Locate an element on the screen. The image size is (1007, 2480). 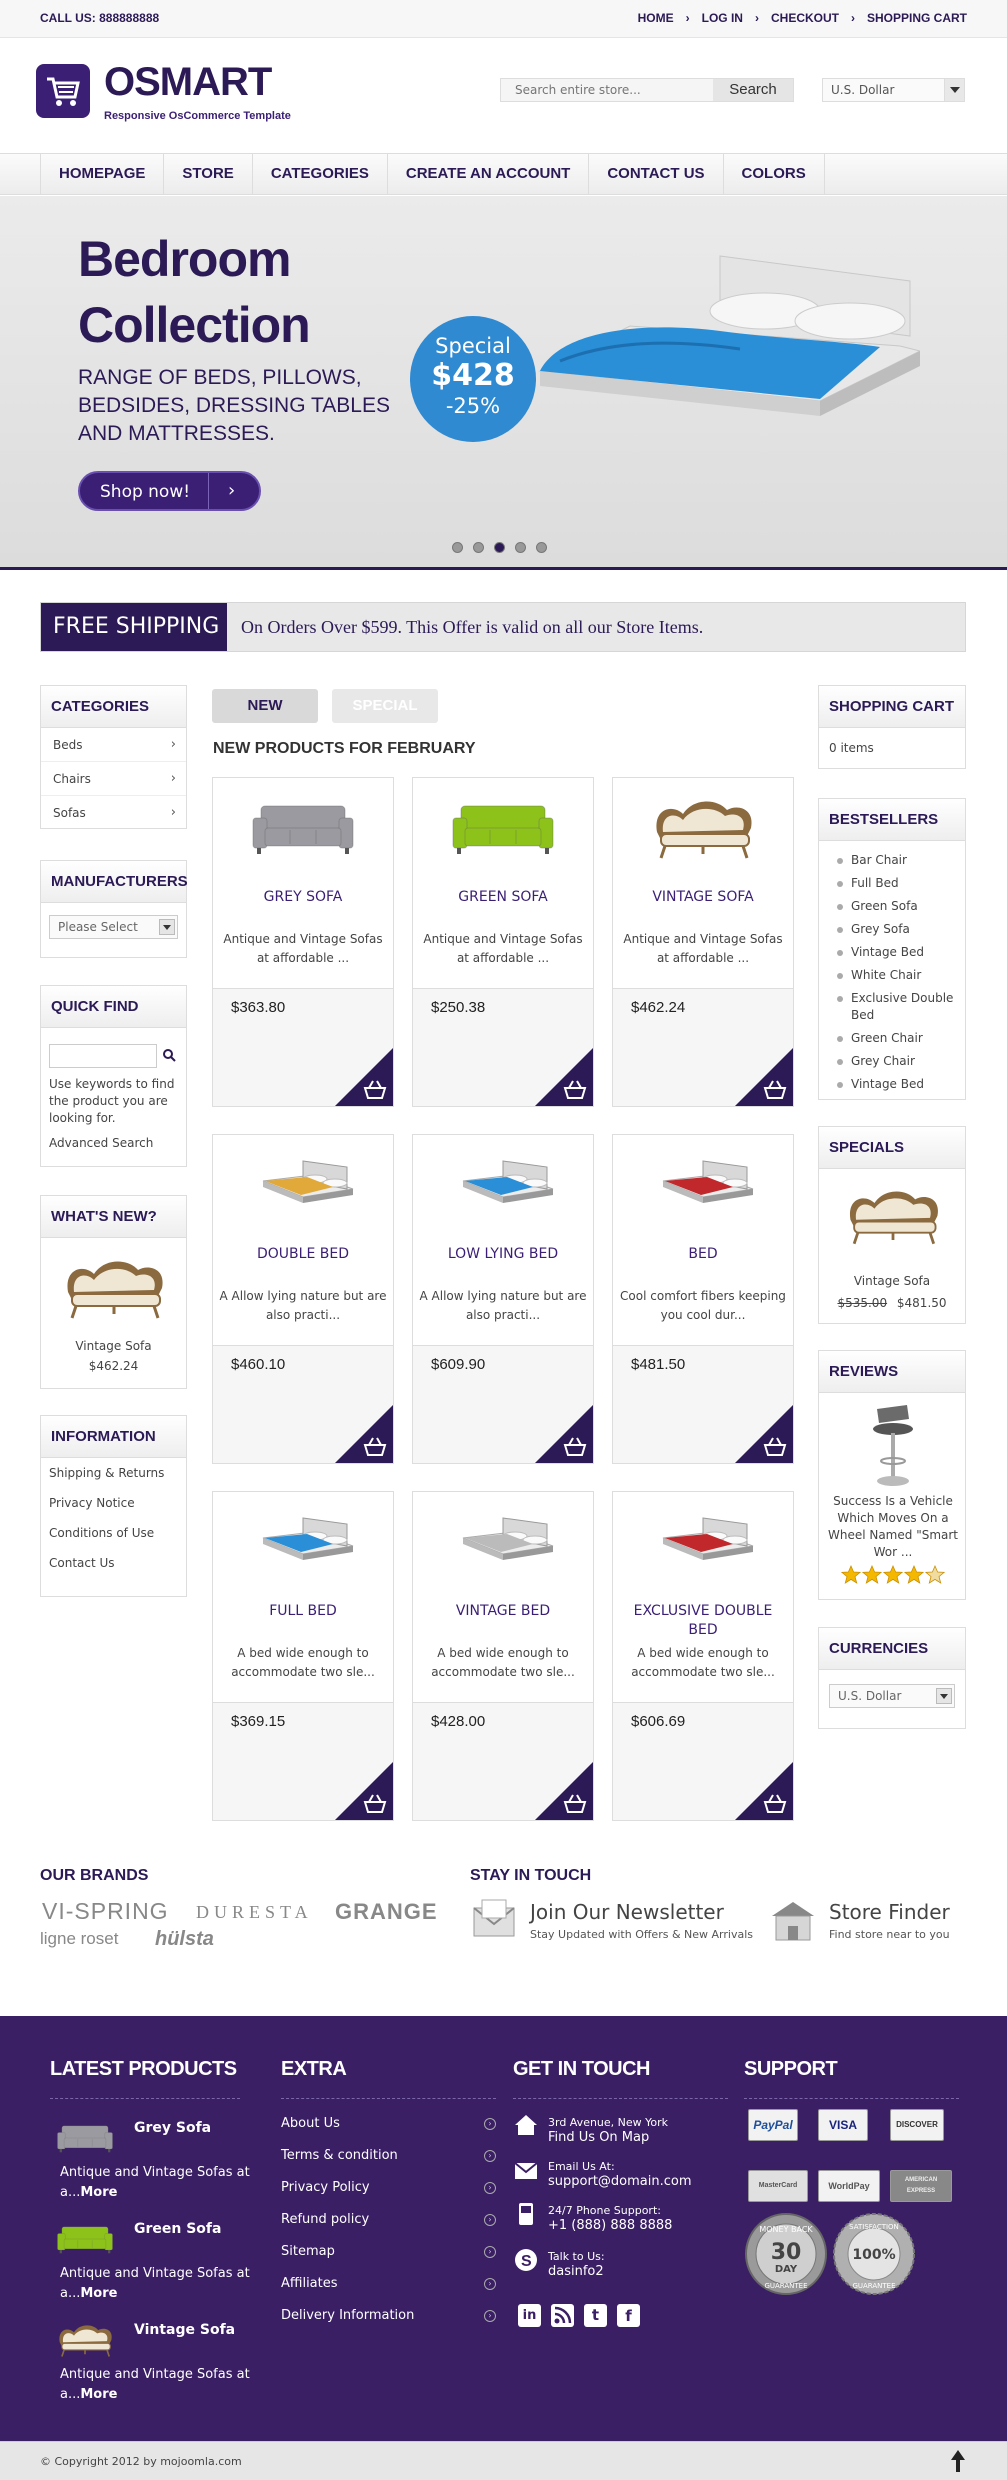
bestseller-item: Green Sofa is located at coordinates (892, 906).